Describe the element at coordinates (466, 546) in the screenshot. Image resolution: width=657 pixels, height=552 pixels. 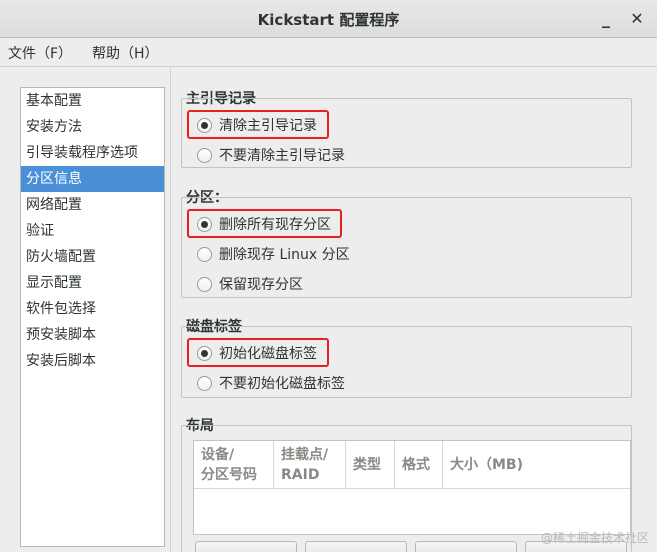
I see `delete-button` at that location.